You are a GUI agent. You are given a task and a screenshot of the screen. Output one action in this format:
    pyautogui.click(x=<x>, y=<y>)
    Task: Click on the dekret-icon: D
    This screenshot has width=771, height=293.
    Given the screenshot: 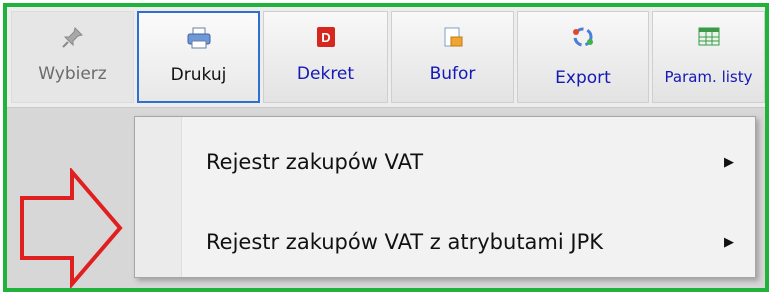 What is the action you would take?
    pyautogui.click(x=326, y=37)
    